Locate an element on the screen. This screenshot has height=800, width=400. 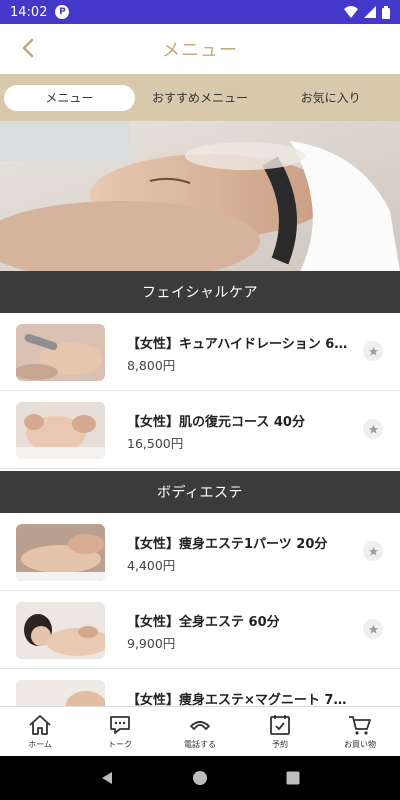
battery-icon is located at coordinates (386, 12).